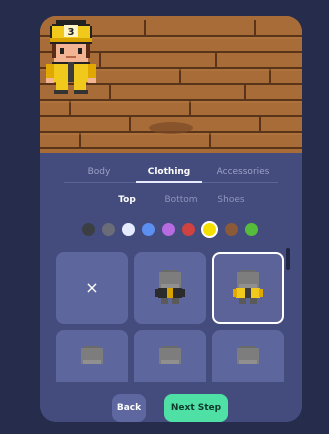 The height and width of the screenshot is (434, 329). Describe the element at coordinates (181, 200) in the screenshot. I see `subtab-bottom: Bottom` at that location.